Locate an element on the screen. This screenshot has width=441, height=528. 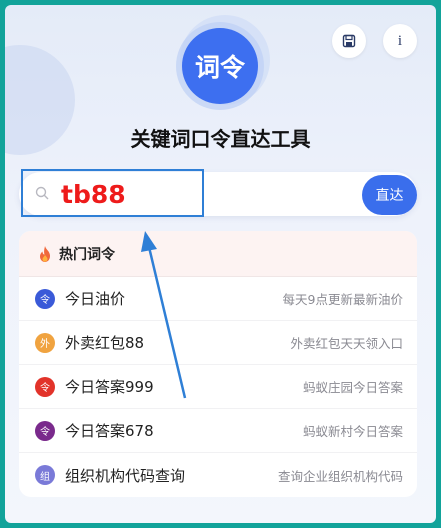
hot-list-title: 热门词令 is located at coordinates (87, 254).